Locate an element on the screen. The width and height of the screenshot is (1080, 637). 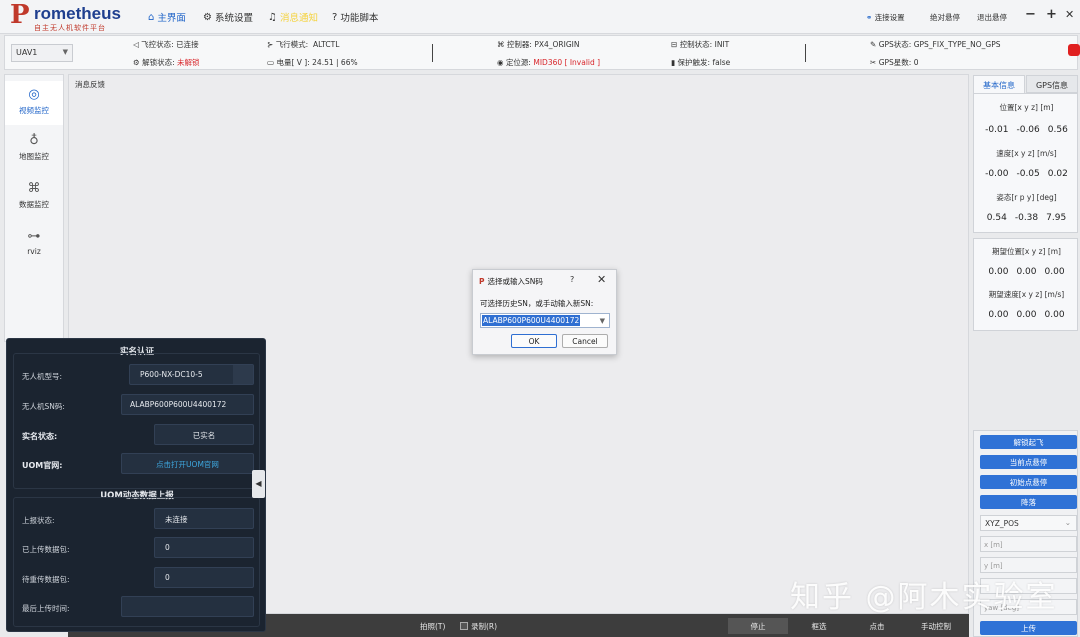
protect-value: false is located at coordinates (721, 62).